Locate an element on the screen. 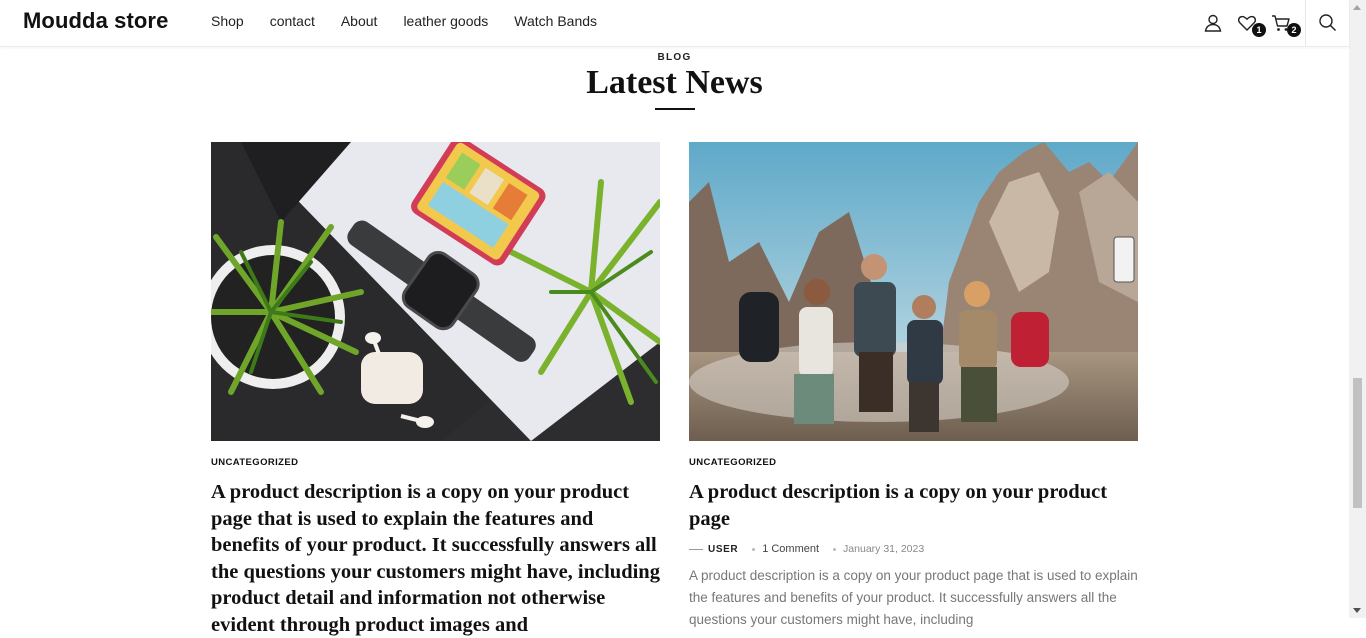  cart-count-badge: 2 is located at coordinates (1294, 30).